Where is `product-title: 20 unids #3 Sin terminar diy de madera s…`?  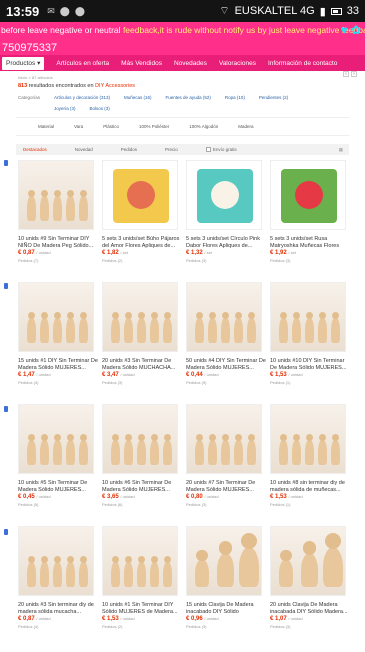
product-title: 20 unids #3 Sin terminar diy de madera s… is located at coordinates (58, 608).